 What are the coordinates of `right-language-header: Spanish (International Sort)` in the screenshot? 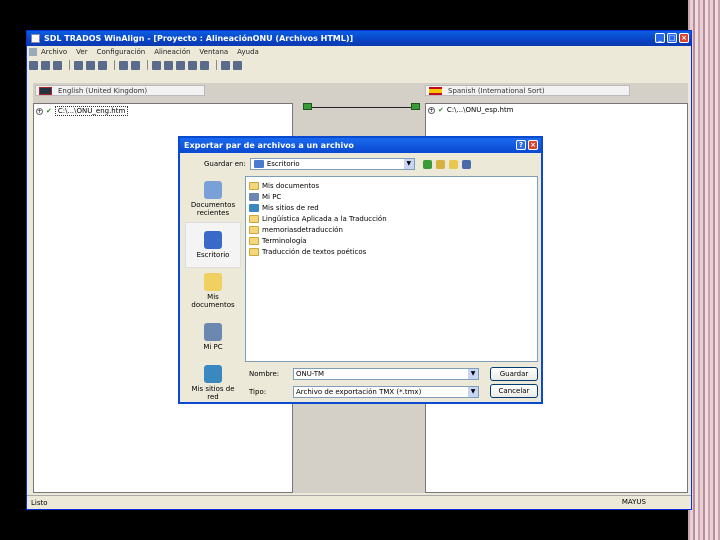 It's located at (527, 90).